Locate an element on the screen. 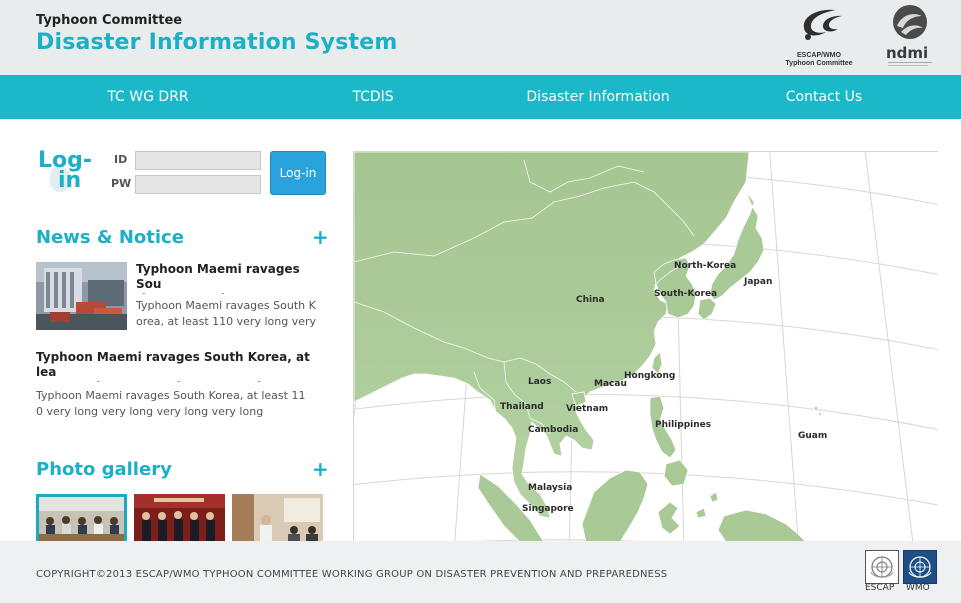 The width and height of the screenshot is (961, 603). gallery-more-button: + is located at coordinates (320, 469).